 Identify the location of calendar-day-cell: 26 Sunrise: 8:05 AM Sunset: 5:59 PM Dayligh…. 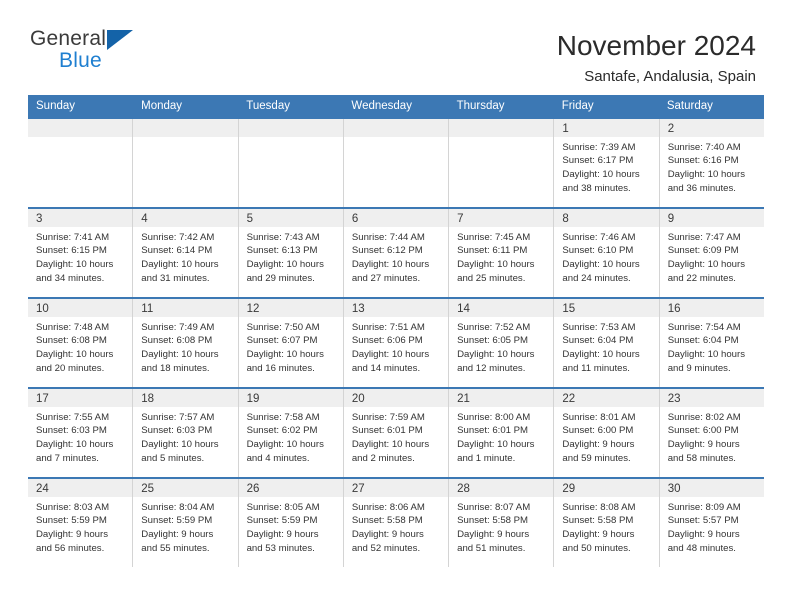
(291, 522).